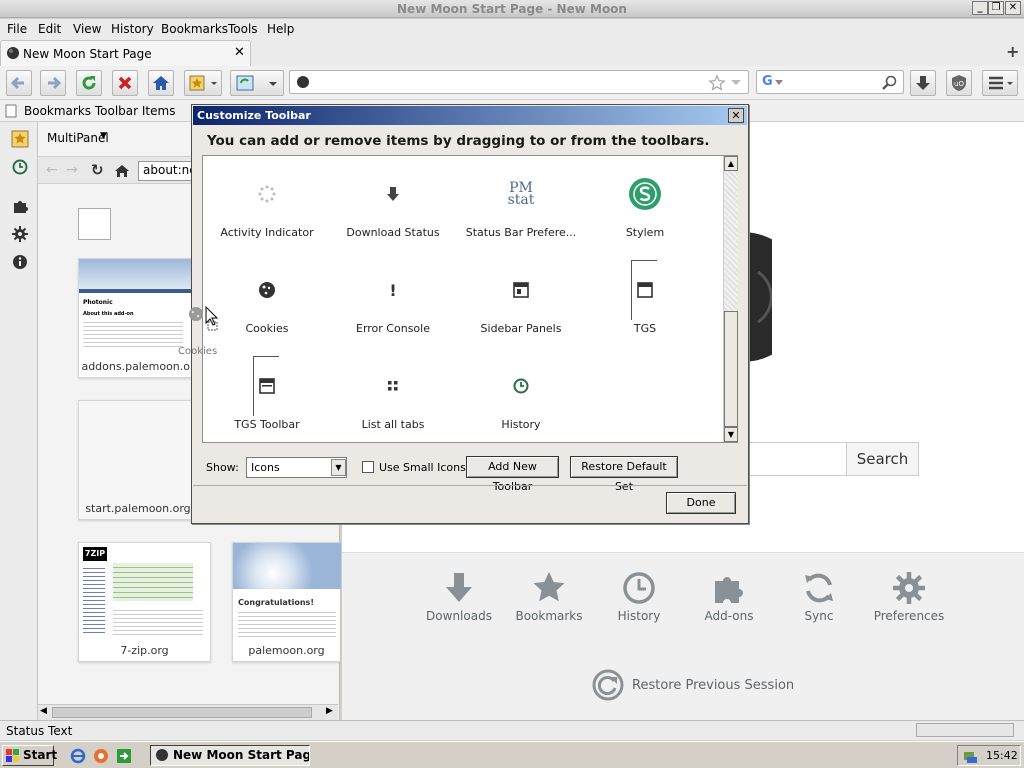 The height and width of the screenshot is (768, 1024). Describe the element at coordinates (19, 83) in the screenshot. I see `back-button` at that location.